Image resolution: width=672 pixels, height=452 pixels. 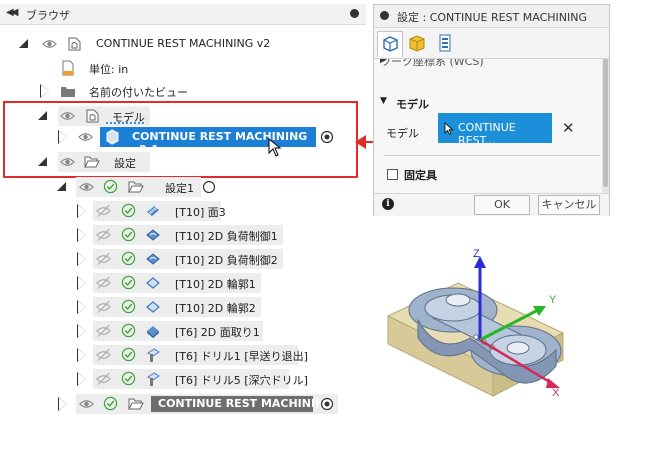 What do you see at coordinates (138, 92) in the screenshot?
I see `tree-label: 名前の付いたビュー` at bounding box center [138, 92].